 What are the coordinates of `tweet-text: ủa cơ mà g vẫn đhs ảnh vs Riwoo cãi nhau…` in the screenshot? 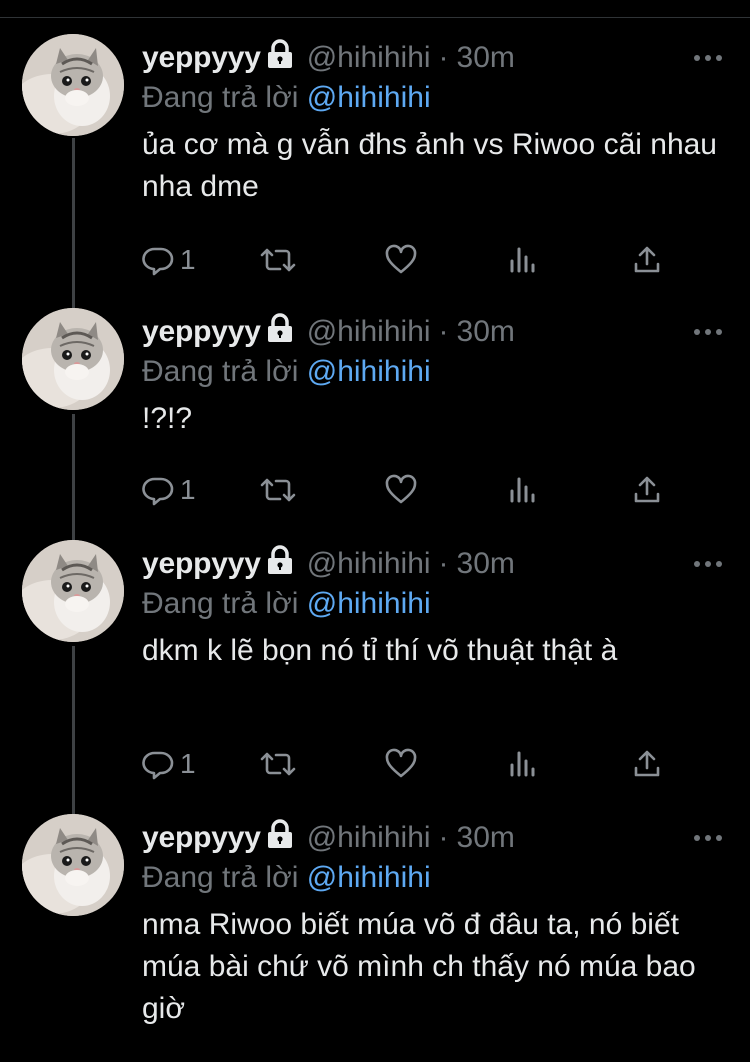 It's located at (429, 165).